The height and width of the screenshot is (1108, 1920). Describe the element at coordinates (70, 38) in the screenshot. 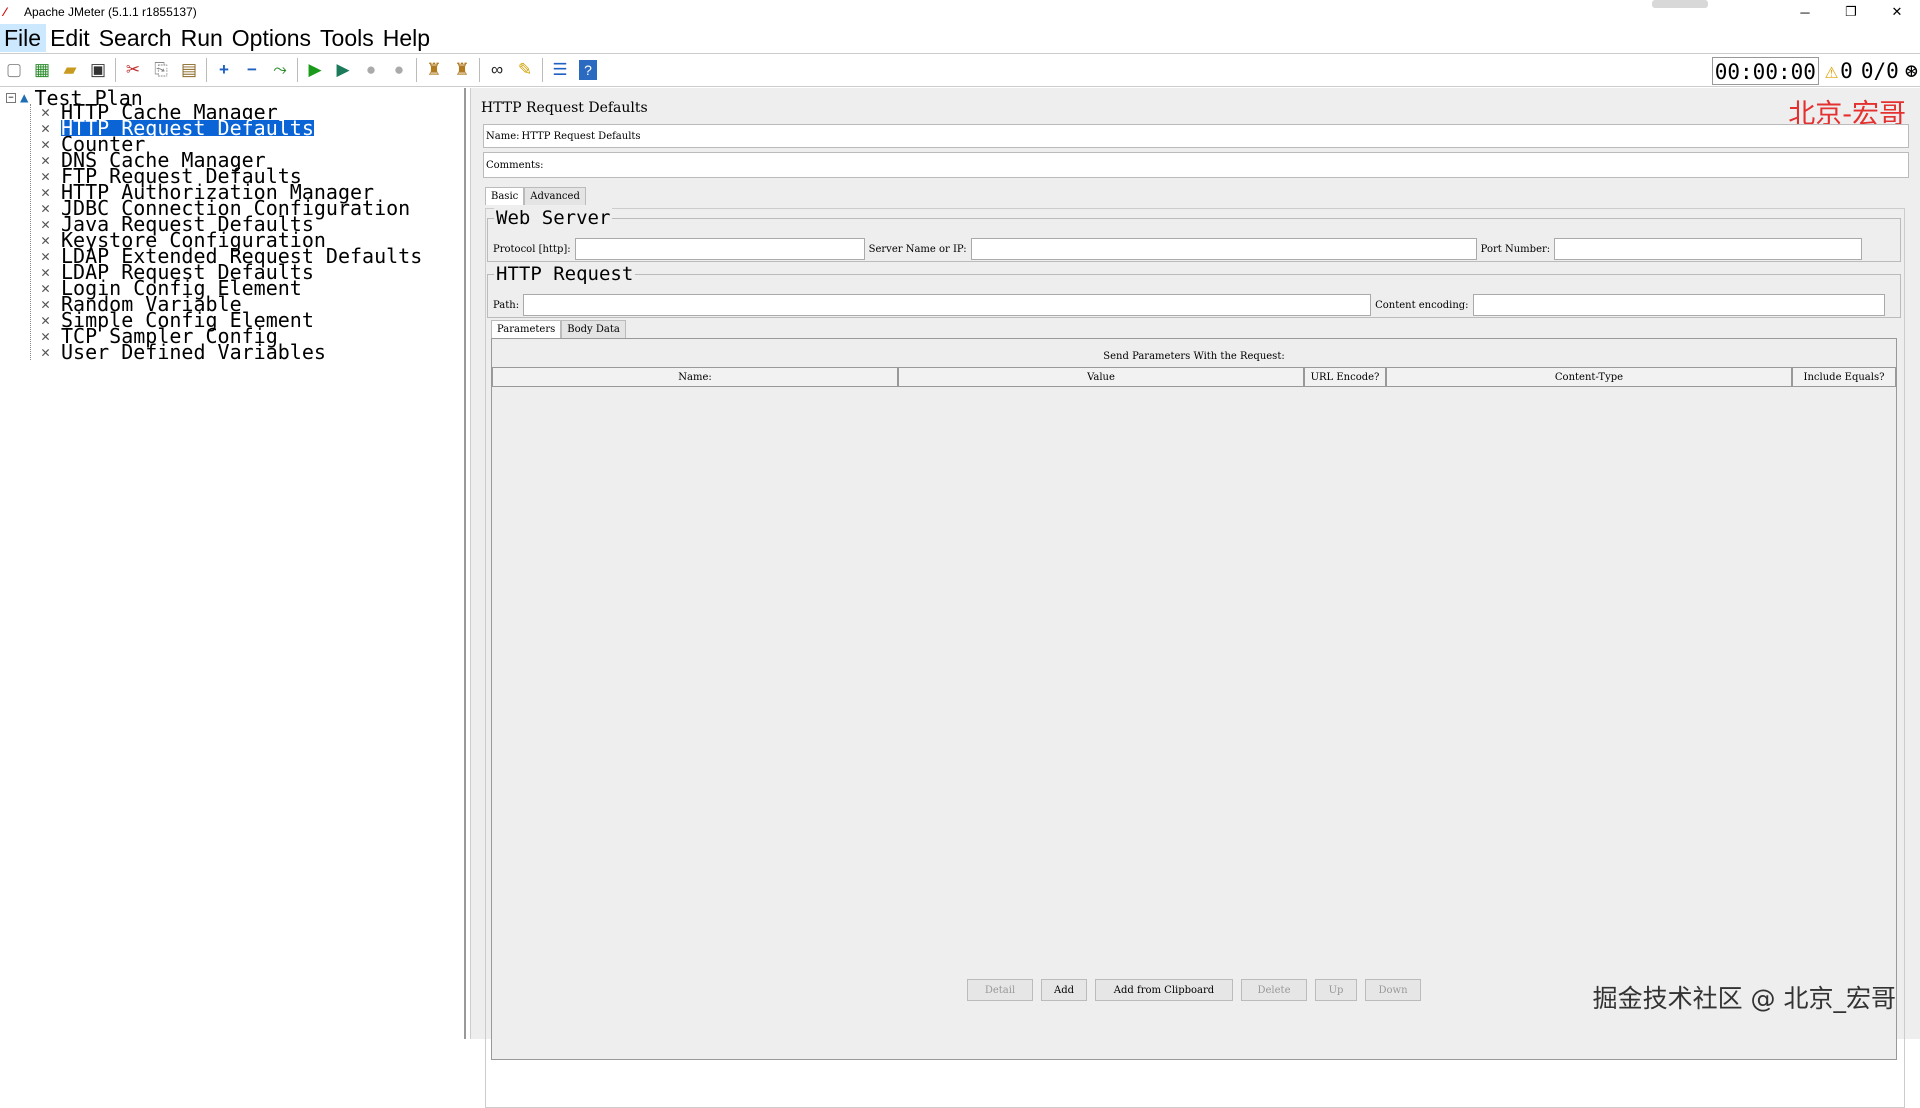

I see `menu-edit: Edit` at that location.